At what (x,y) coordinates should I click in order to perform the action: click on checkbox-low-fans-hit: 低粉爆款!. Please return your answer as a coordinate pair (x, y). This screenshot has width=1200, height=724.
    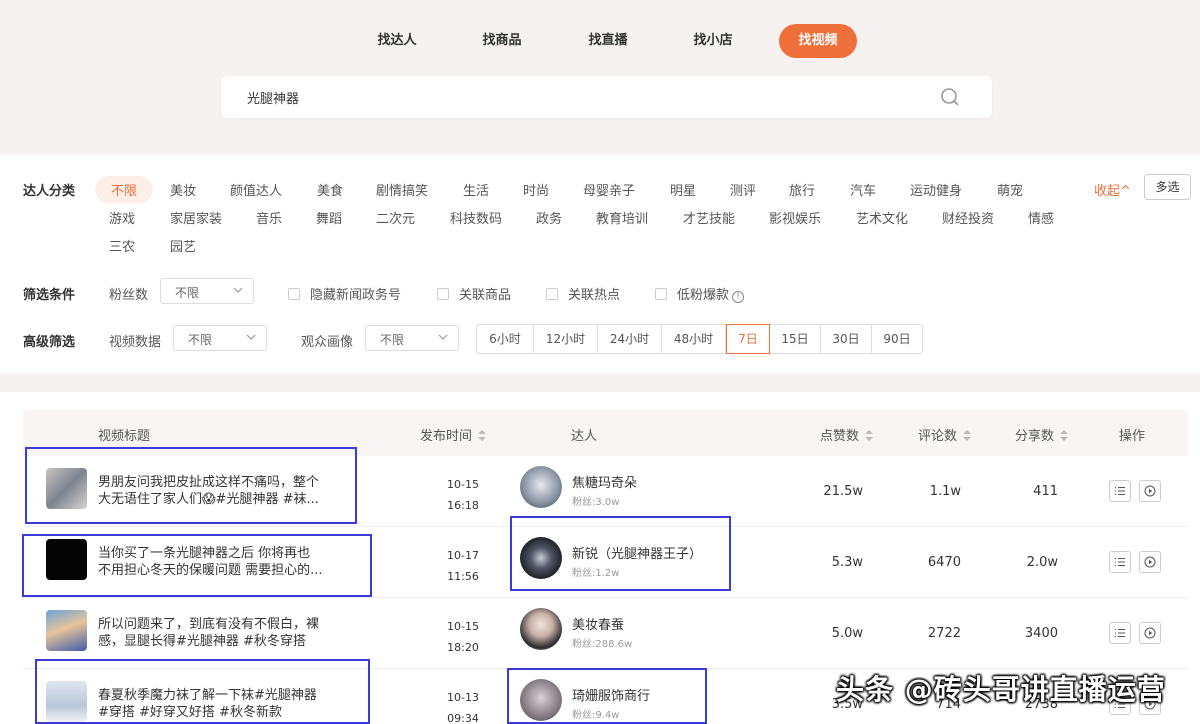
    Looking at the image, I should click on (700, 293).